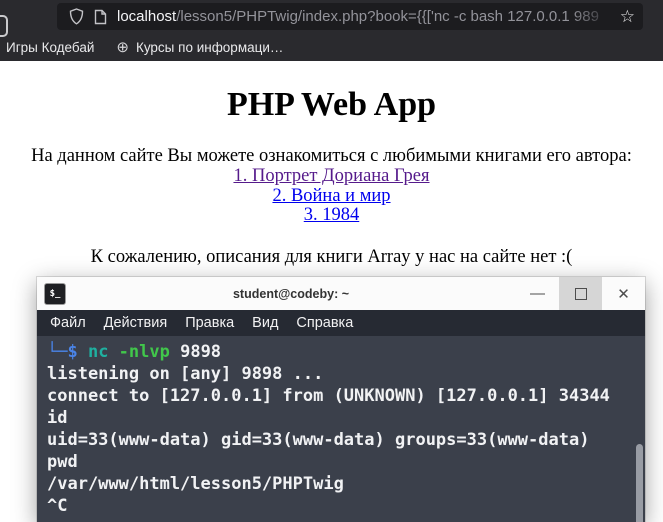 This screenshot has width=663, height=522. What do you see at coordinates (57, 418) in the screenshot?
I see `terminal-line: id` at bounding box center [57, 418].